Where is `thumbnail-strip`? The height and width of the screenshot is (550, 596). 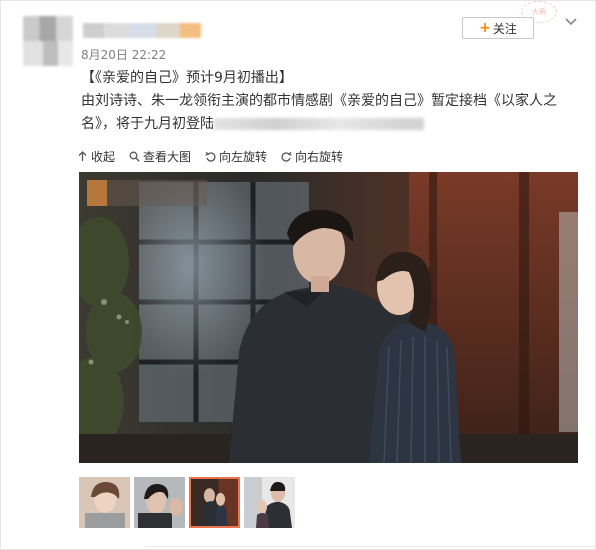 thumbnail-strip is located at coordinates (187, 502).